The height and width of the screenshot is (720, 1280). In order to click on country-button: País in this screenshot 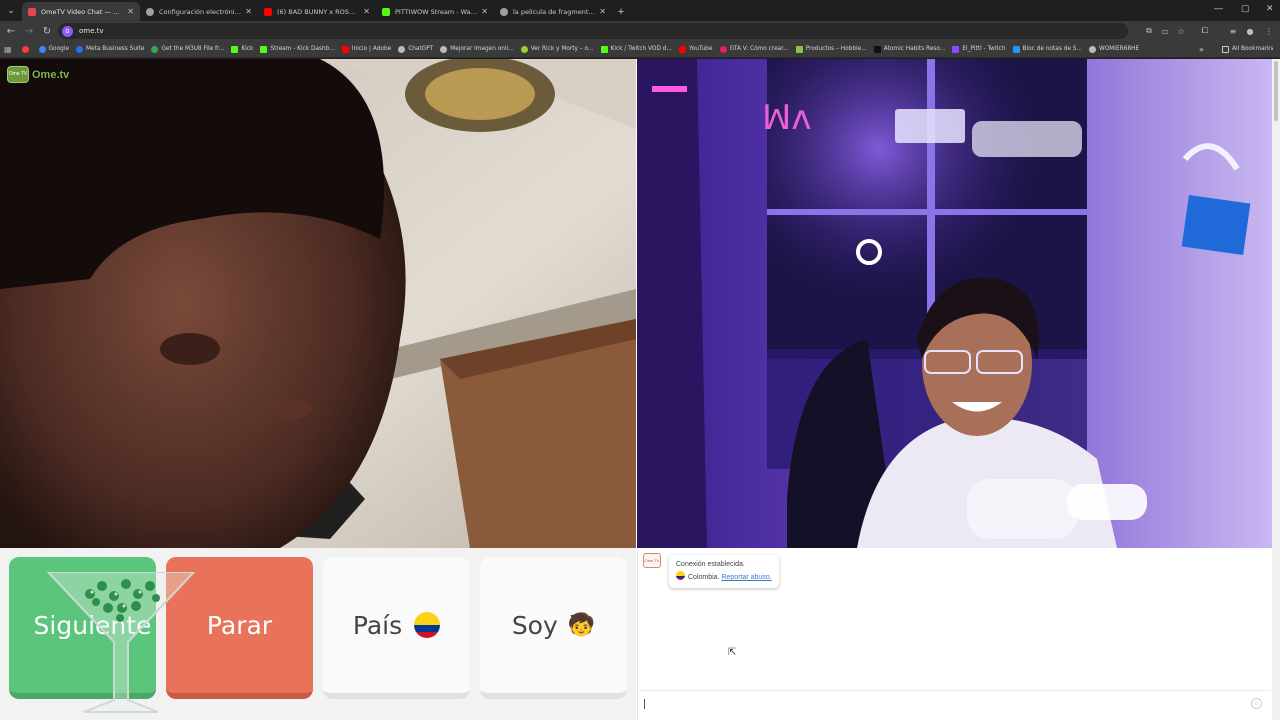, I will do `click(396, 628)`.